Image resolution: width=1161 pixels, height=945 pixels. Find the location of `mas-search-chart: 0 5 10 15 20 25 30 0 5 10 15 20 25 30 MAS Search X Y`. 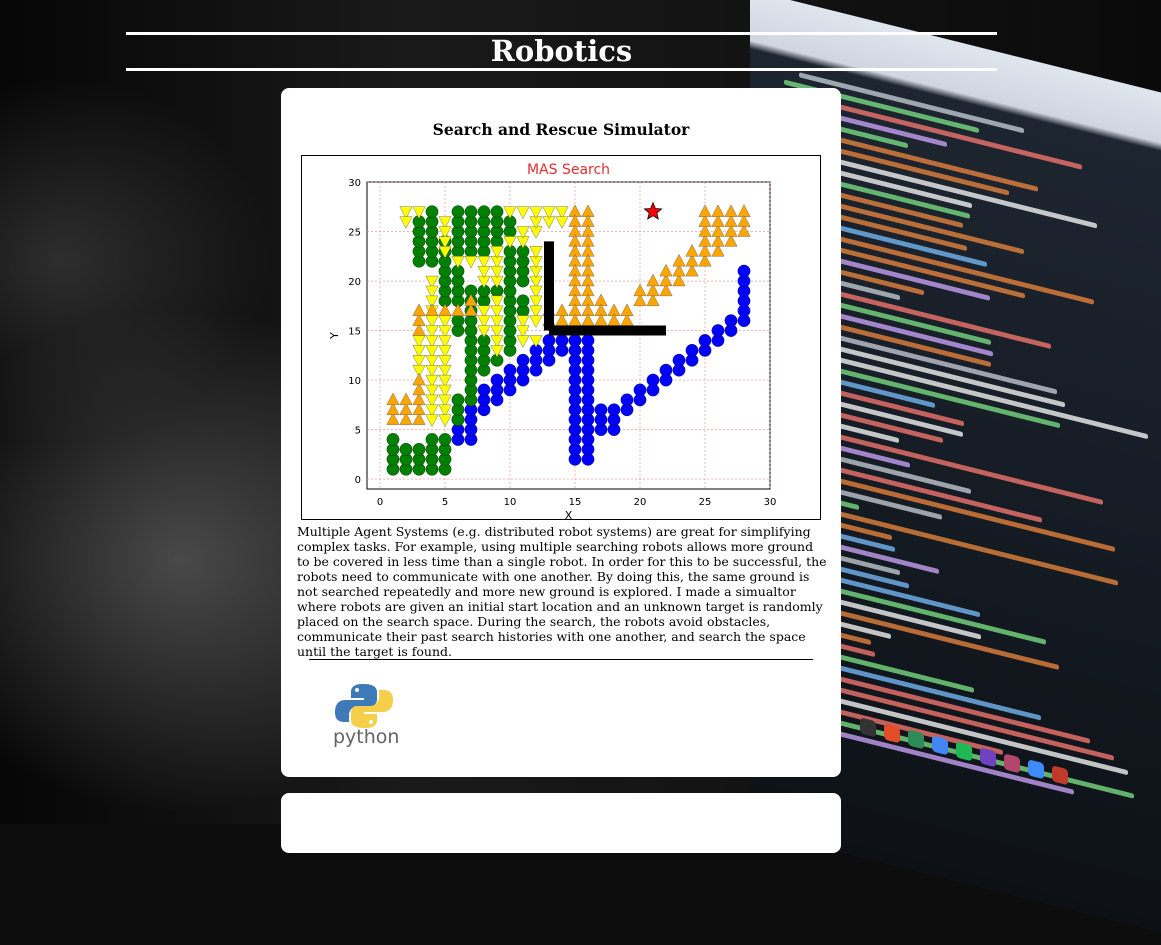

mas-search-chart: 0 5 10 15 20 25 30 0 5 10 15 20 25 30 MAS Search X Y is located at coordinates (552, 340).